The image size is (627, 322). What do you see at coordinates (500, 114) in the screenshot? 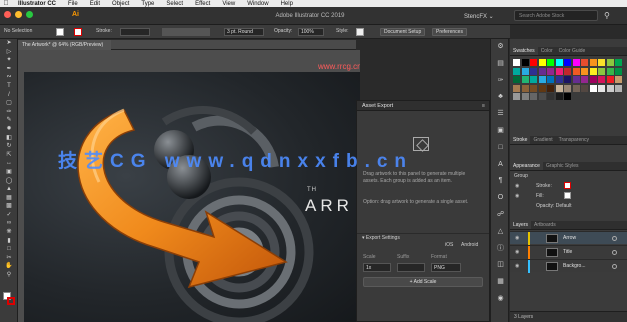
I see `align-panel-icon: ☰` at bounding box center [500, 114].